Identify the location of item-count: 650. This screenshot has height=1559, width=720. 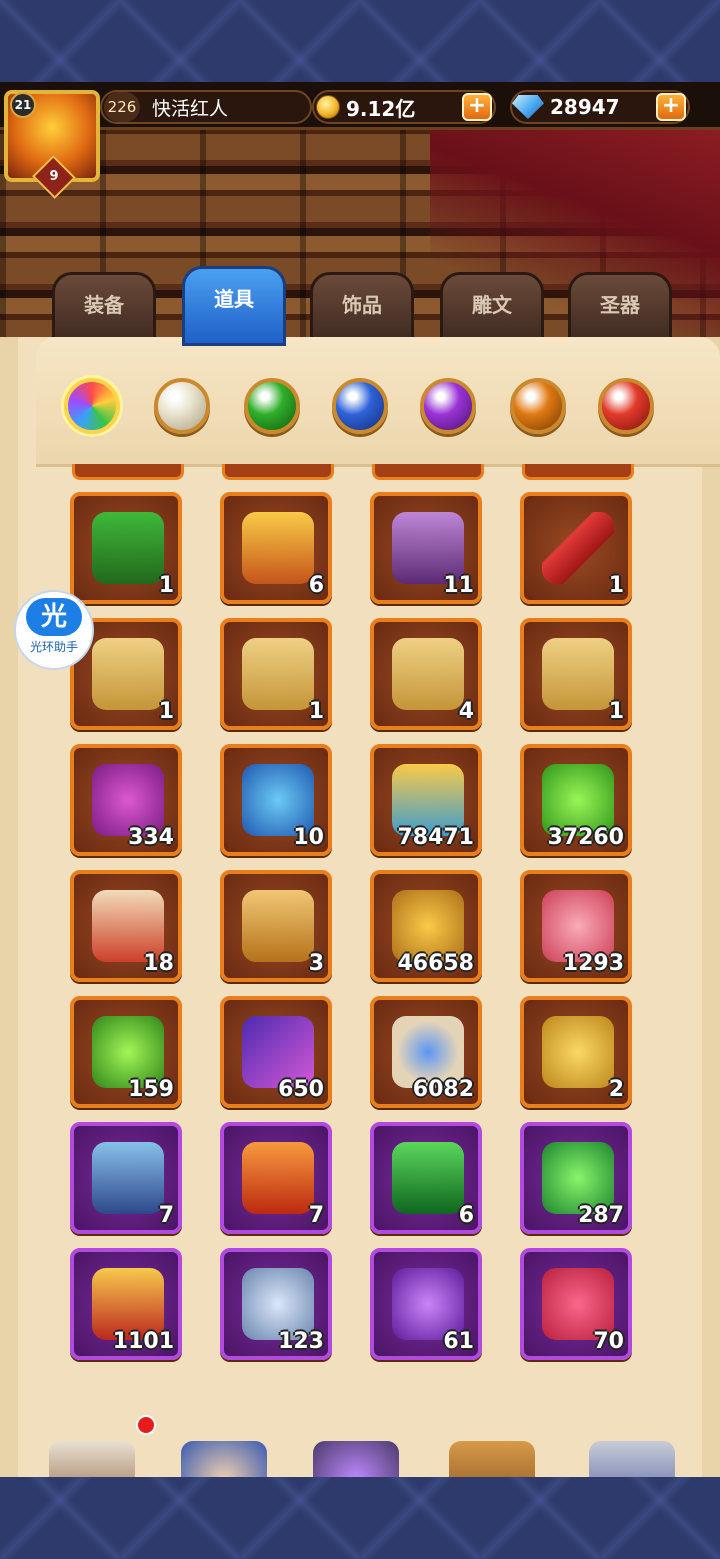
(301, 1089).